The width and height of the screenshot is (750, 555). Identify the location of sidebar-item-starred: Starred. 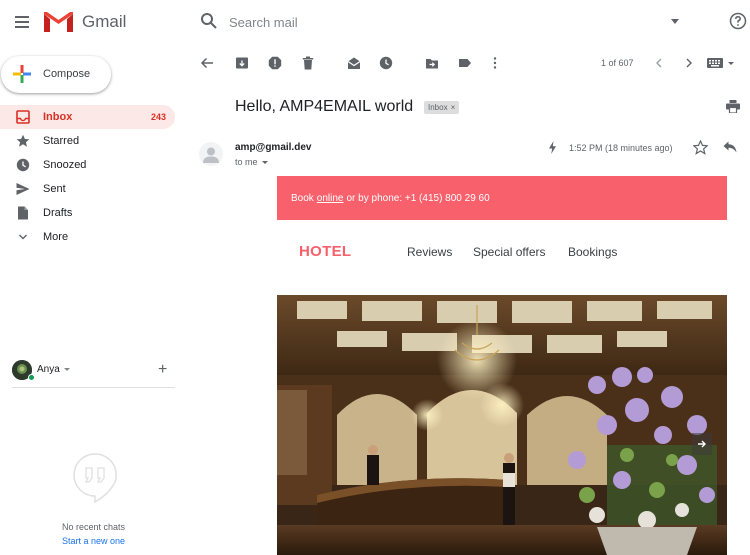
(87, 141).